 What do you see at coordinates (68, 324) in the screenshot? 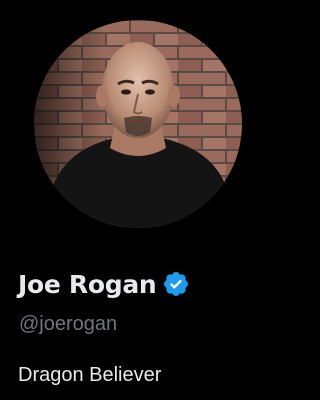
I see `user-handle: @joerogan` at bounding box center [68, 324].